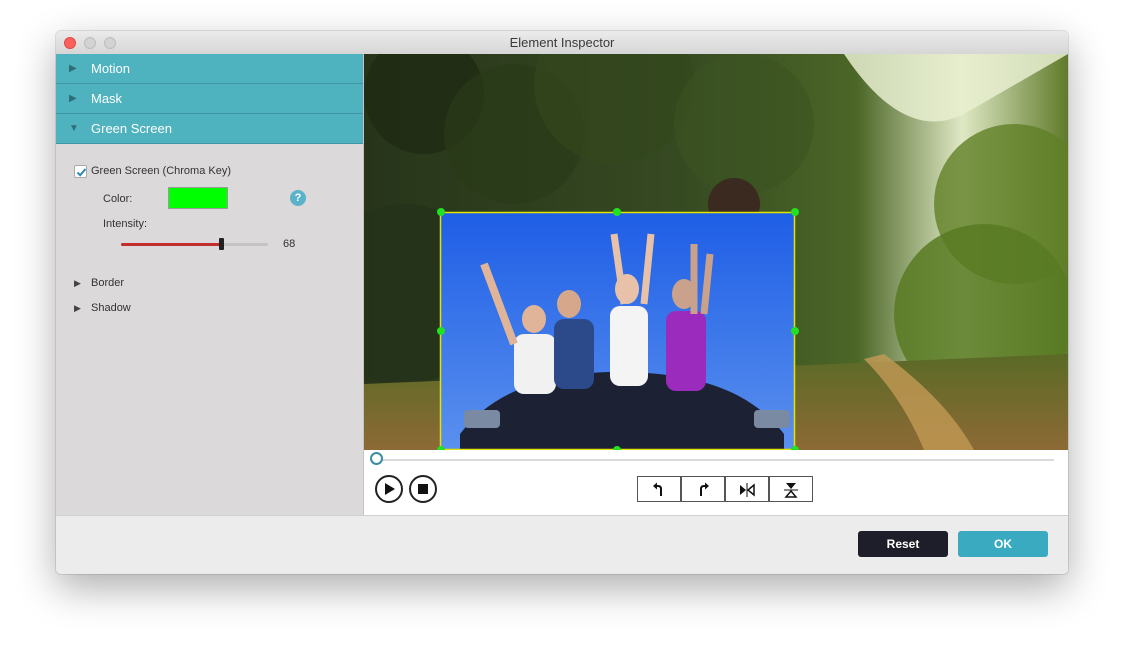 Image resolution: width=1124 pixels, height=654 pixels. What do you see at coordinates (111, 68) in the screenshot?
I see `section-label-motion: Motion` at bounding box center [111, 68].